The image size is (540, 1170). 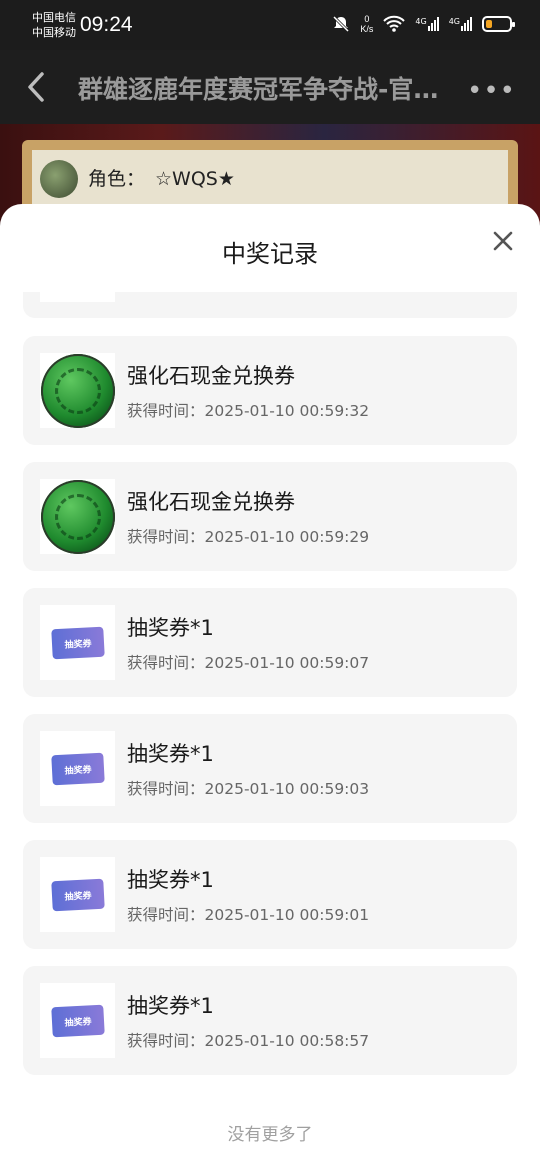 What do you see at coordinates (106, 24) in the screenshot?
I see `clock: 09:24` at bounding box center [106, 24].